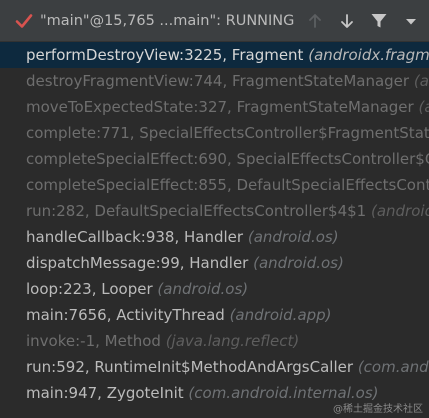  Describe the element at coordinates (393, 367) in the screenshot. I see `frame-package: (com.andro` at that location.